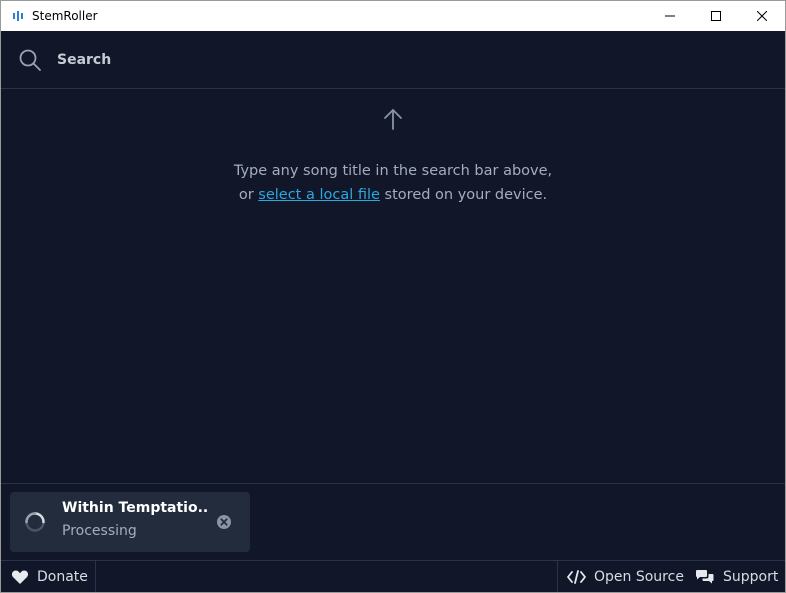 The width and height of the screenshot is (786, 593). What do you see at coordinates (62, 577) in the screenshot?
I see `donate-label: Donate` at bounding box center [62, 577].